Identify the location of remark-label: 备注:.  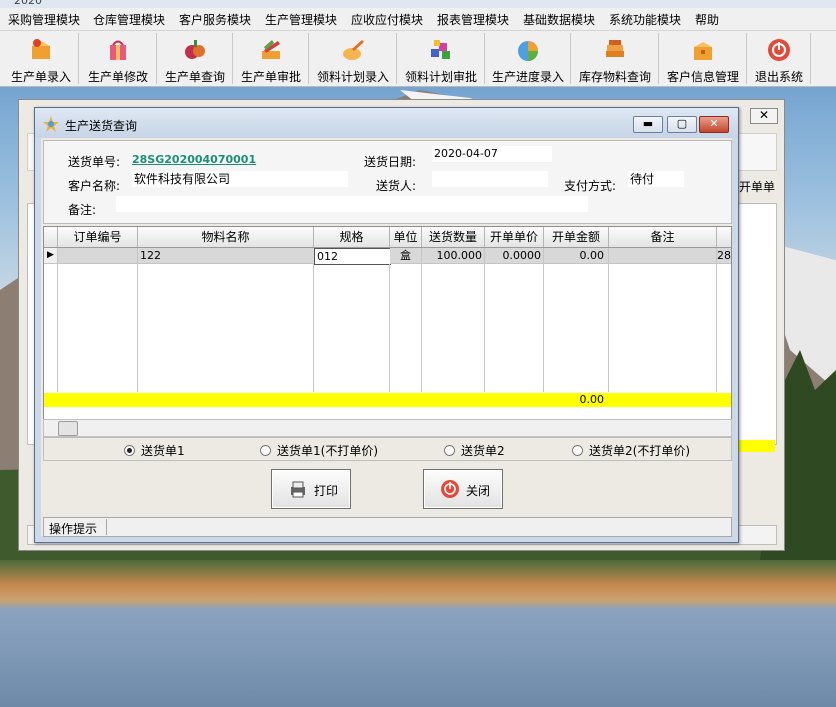
(82, 210).